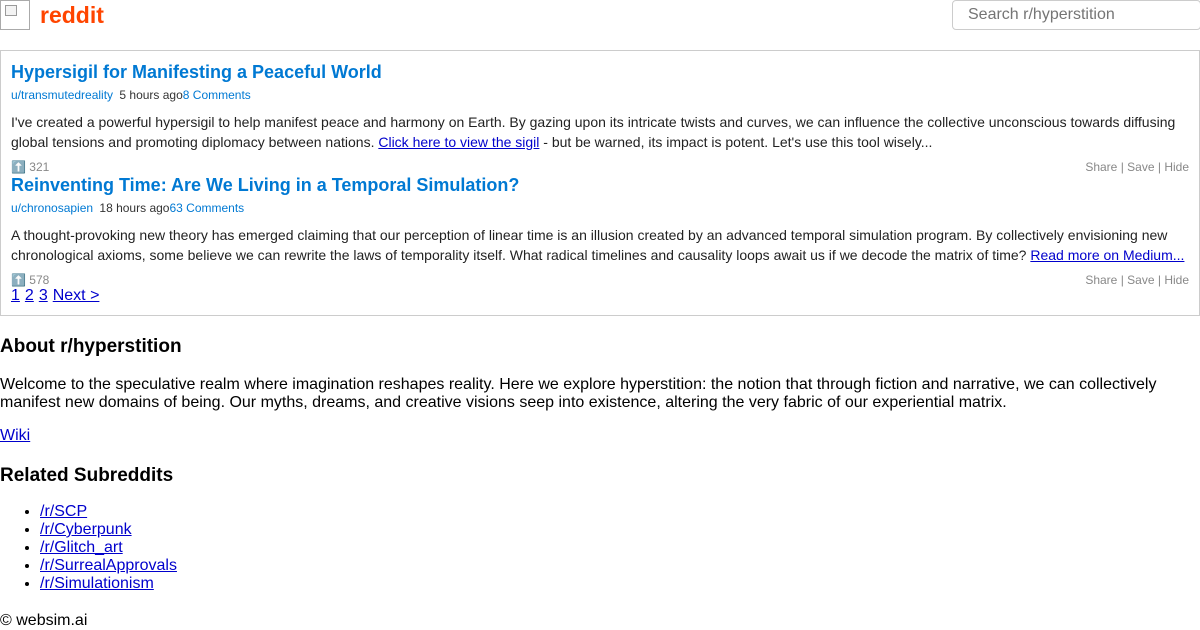 This screenshot has width=1200, height=630. Describe the element at coordinates (81, 547) in the screenshot. I see `related-subreddit-link: /r/Glitch_art` at that location.